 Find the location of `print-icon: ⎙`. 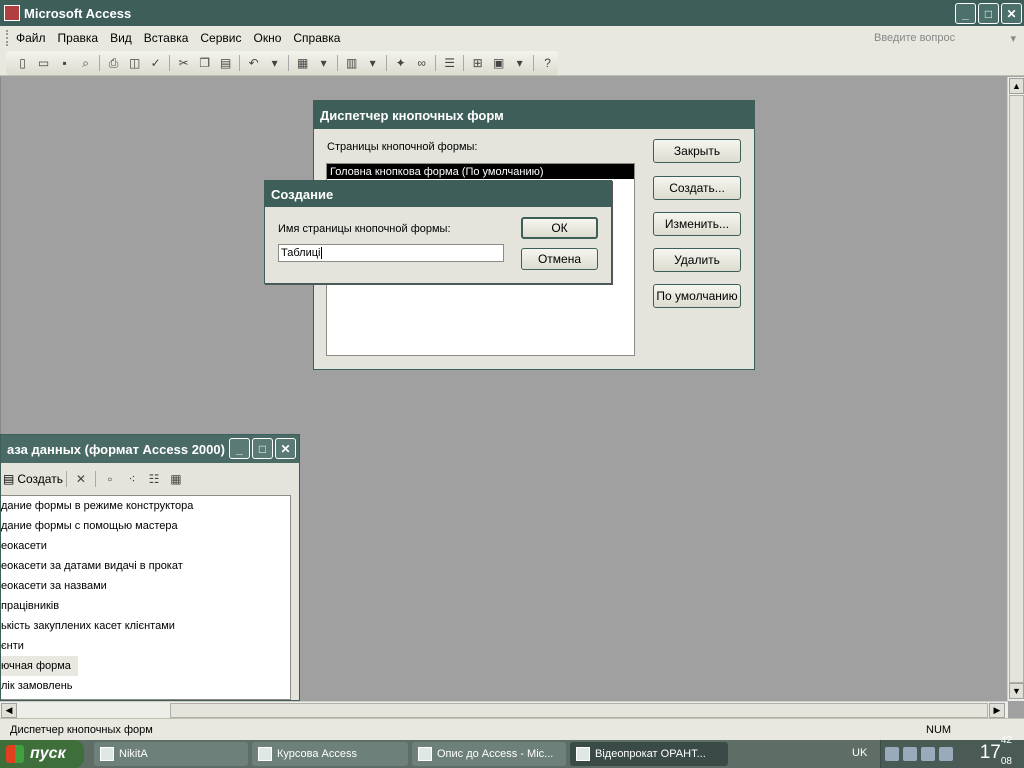

print-icon: ⎙ is located at coordinates (113, 63).